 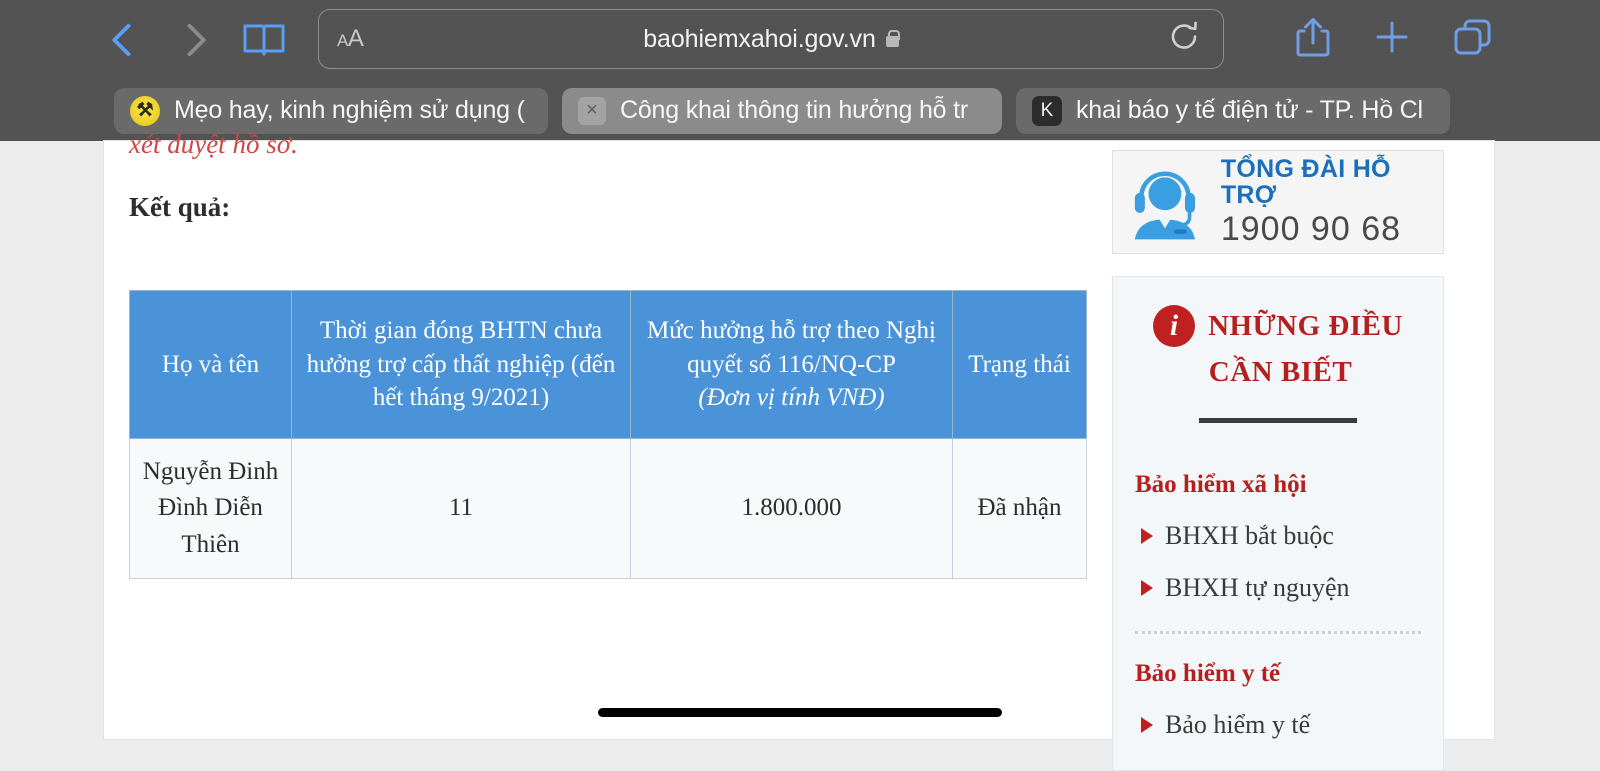 I want to click on share-button, so click(x=1313, y=39).